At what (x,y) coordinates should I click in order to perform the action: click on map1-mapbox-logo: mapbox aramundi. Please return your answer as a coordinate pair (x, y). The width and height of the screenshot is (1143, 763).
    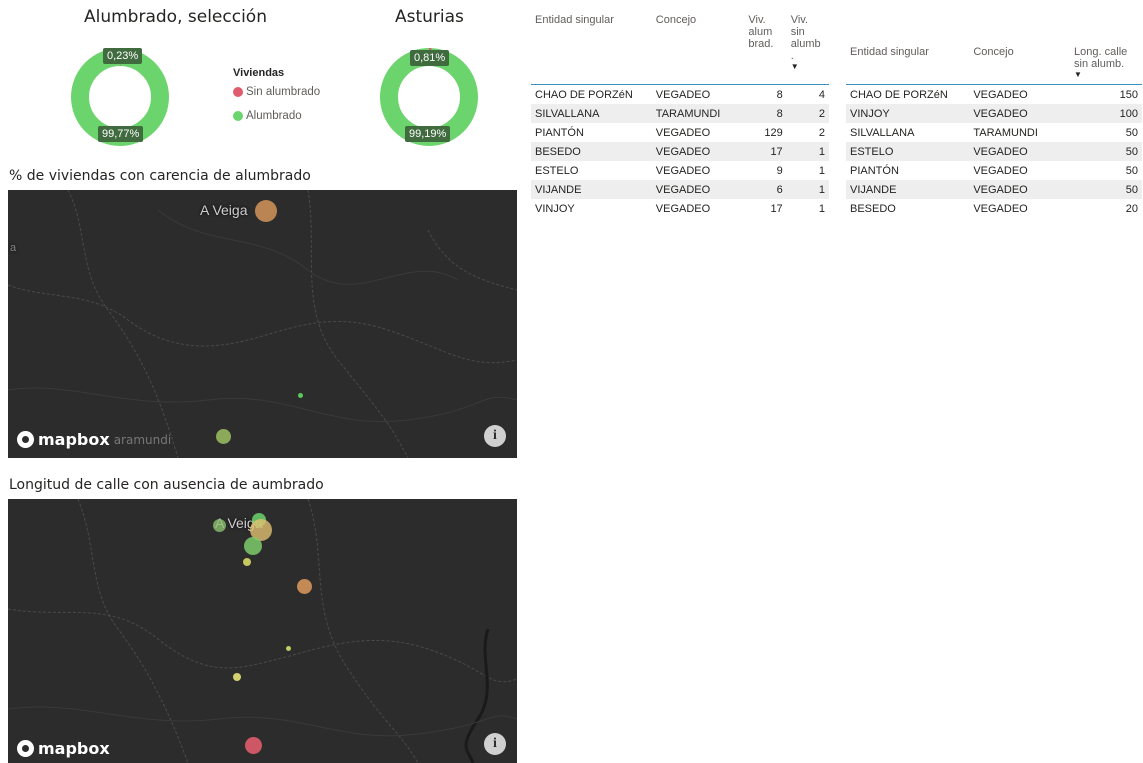
    Looking at the image, I should click on (94, 439).